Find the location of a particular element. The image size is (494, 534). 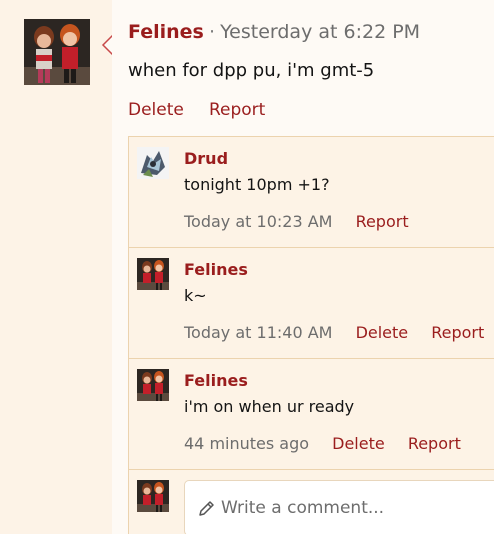

message-body: when for dpp pu, i'm gmt-5 is located at coordinates (251, 70).